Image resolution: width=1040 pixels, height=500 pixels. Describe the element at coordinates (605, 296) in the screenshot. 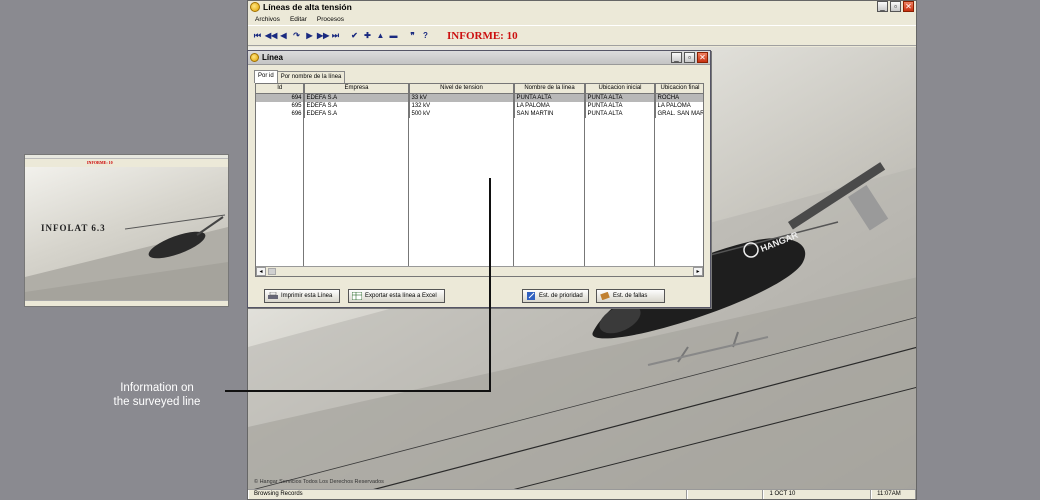

I see `fault-icon` at that location.